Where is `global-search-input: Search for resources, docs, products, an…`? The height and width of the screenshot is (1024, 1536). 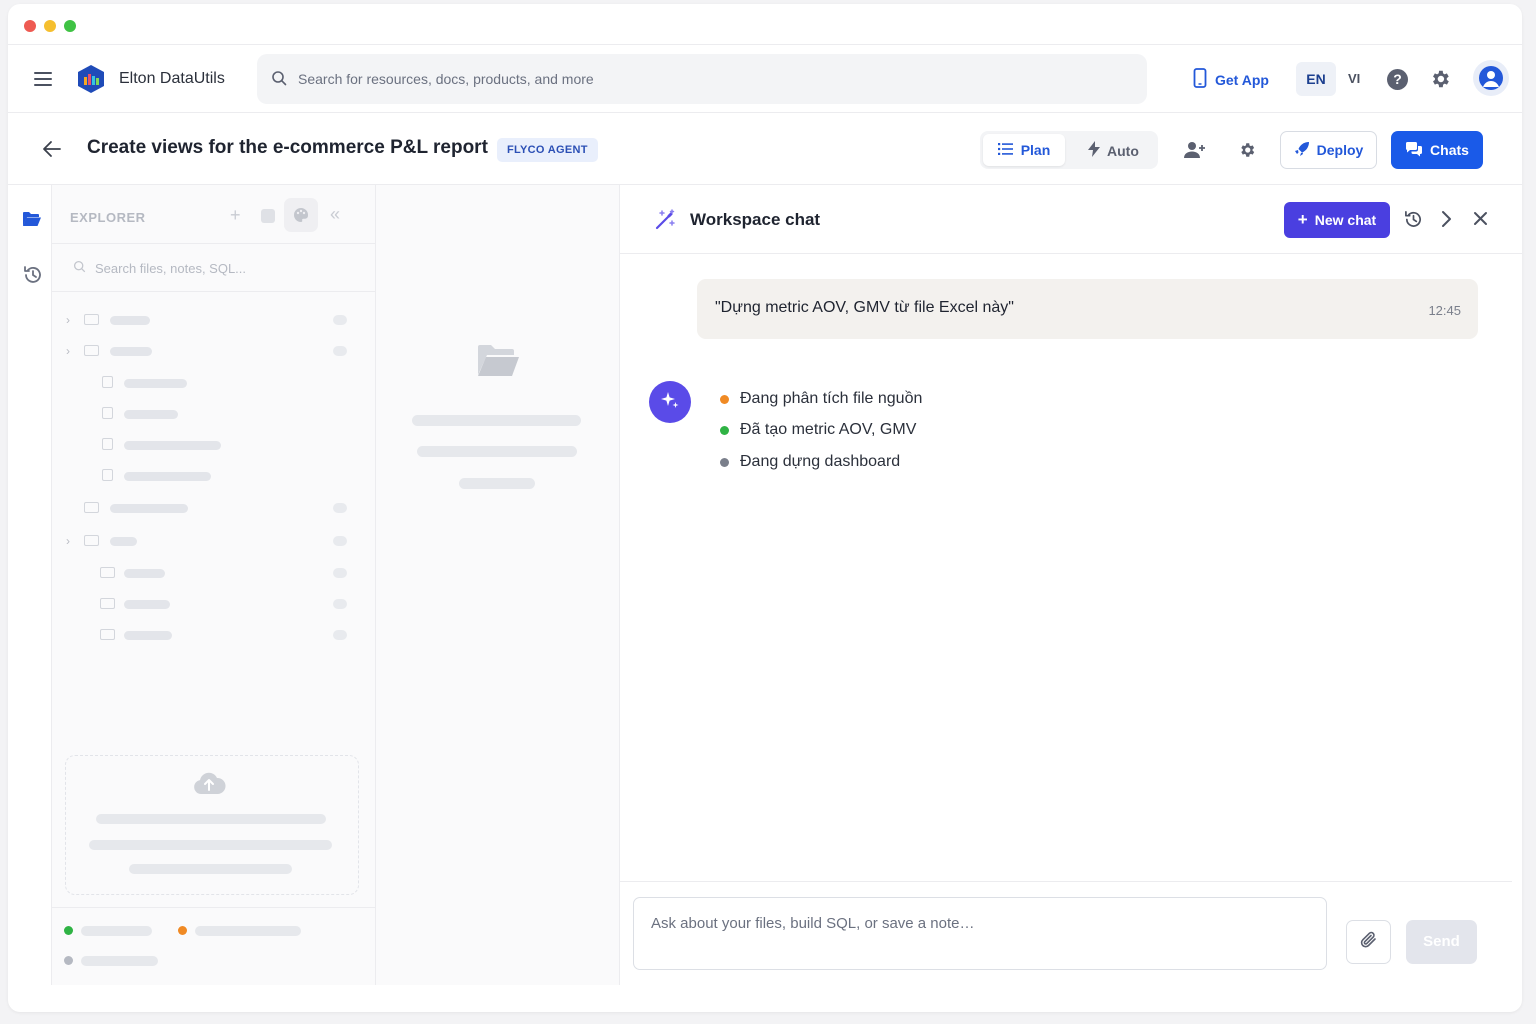
global-search-input: Search for resources, docs, products, an… is located at coordinates (702, 79).